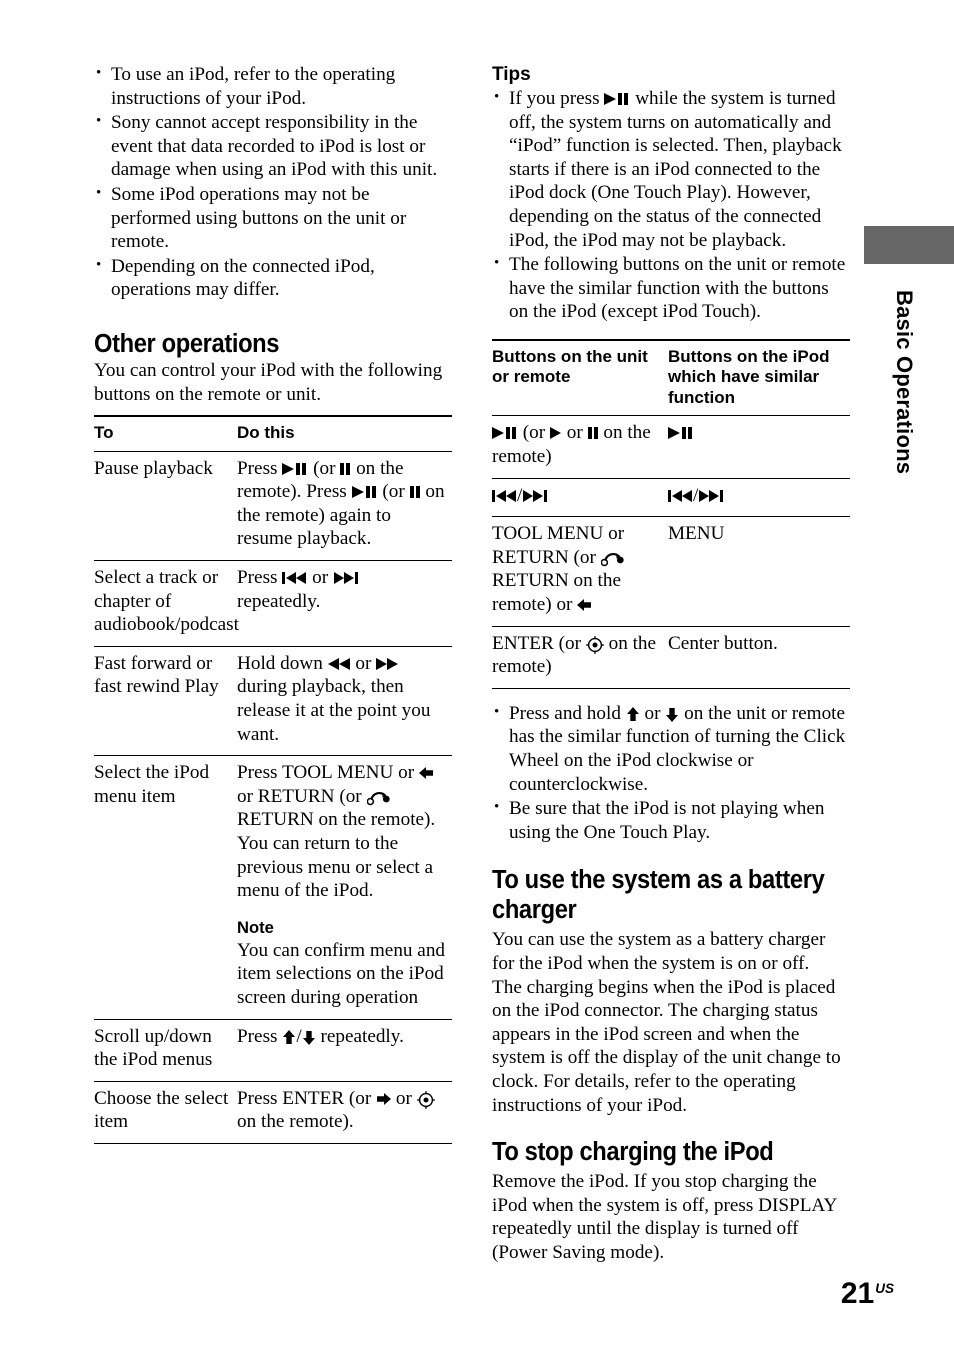 This screenshot has height=1357, width=954. I want to click on table-cell-to: Fast forward or fast rewind Play, so click(156, 675).